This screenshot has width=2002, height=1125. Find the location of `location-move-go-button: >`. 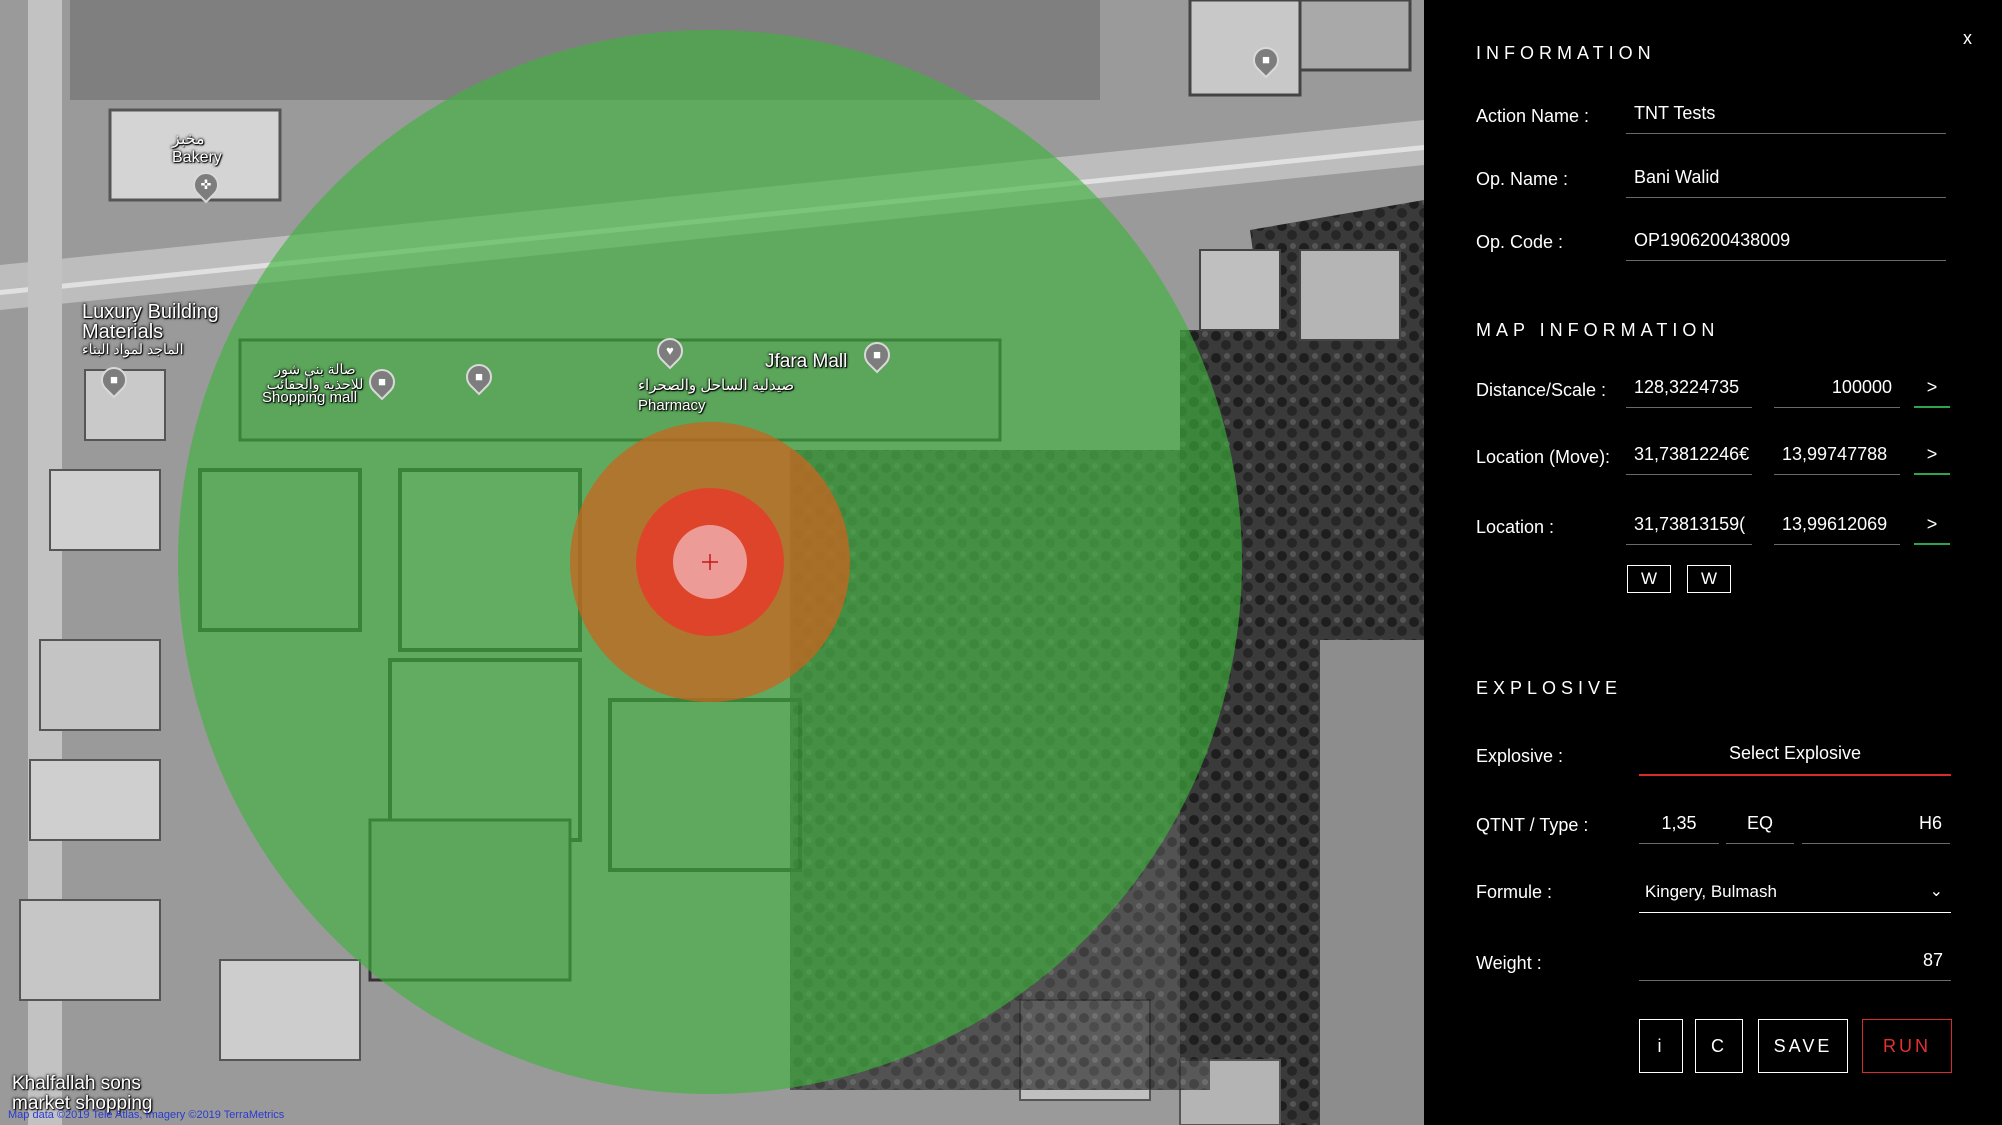

location-move-go-button: > is located at coordinates (1932, 457).